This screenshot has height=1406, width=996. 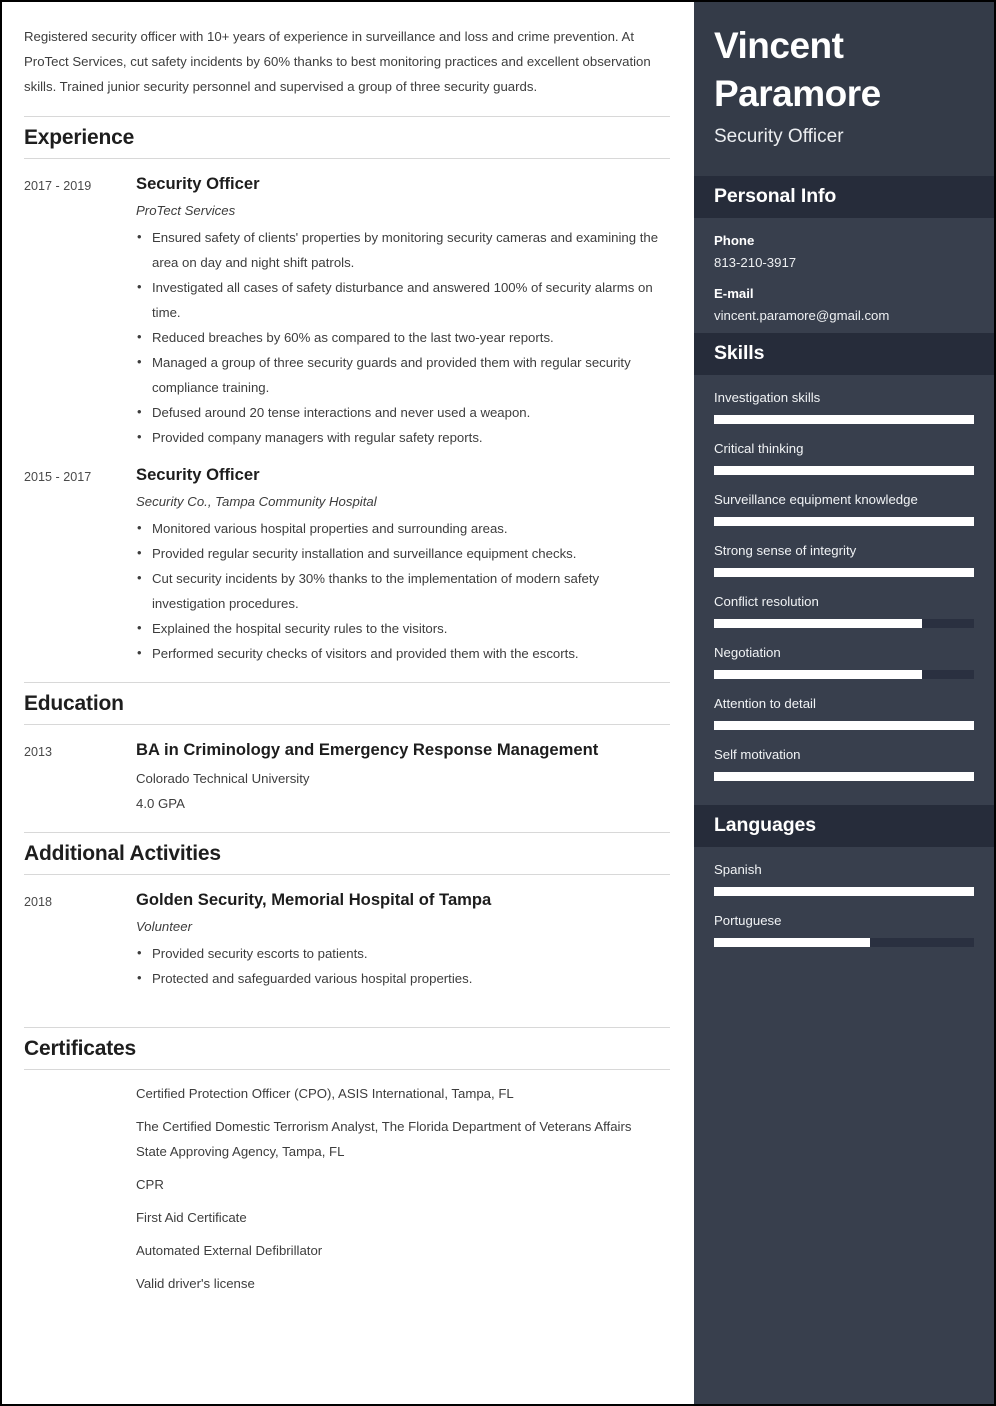 I want to click on contact-label-phone: Phone, so click(x=734, y=240).